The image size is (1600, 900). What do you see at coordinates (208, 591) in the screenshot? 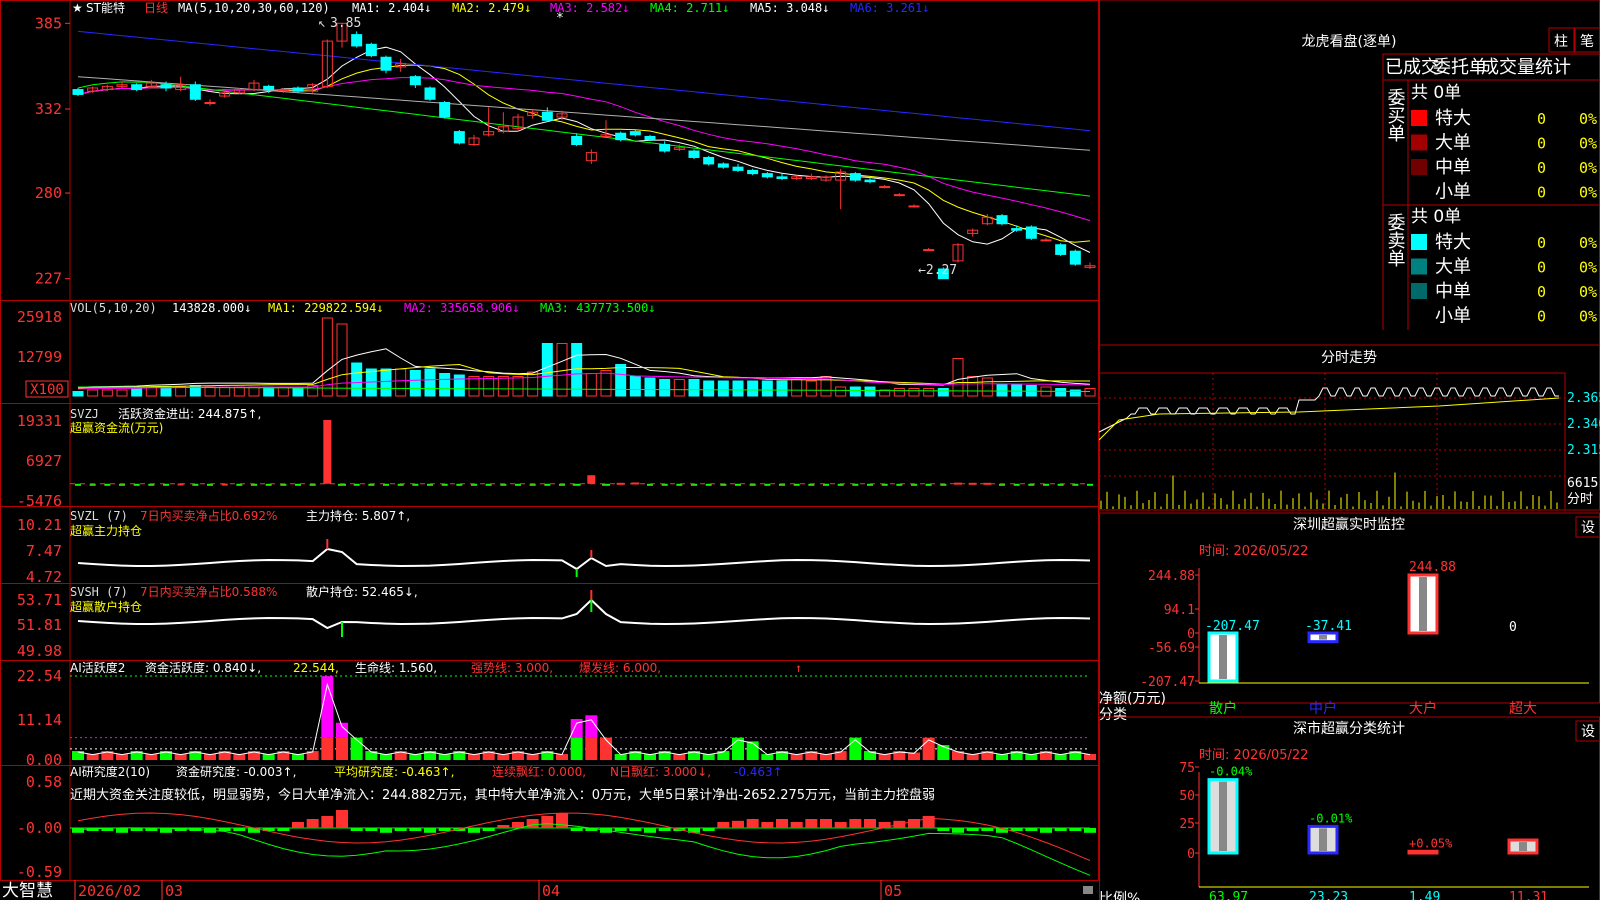
I see `svsh-ratio: 7日内买卖净占比0.588%` at bounding box center [208, 591].